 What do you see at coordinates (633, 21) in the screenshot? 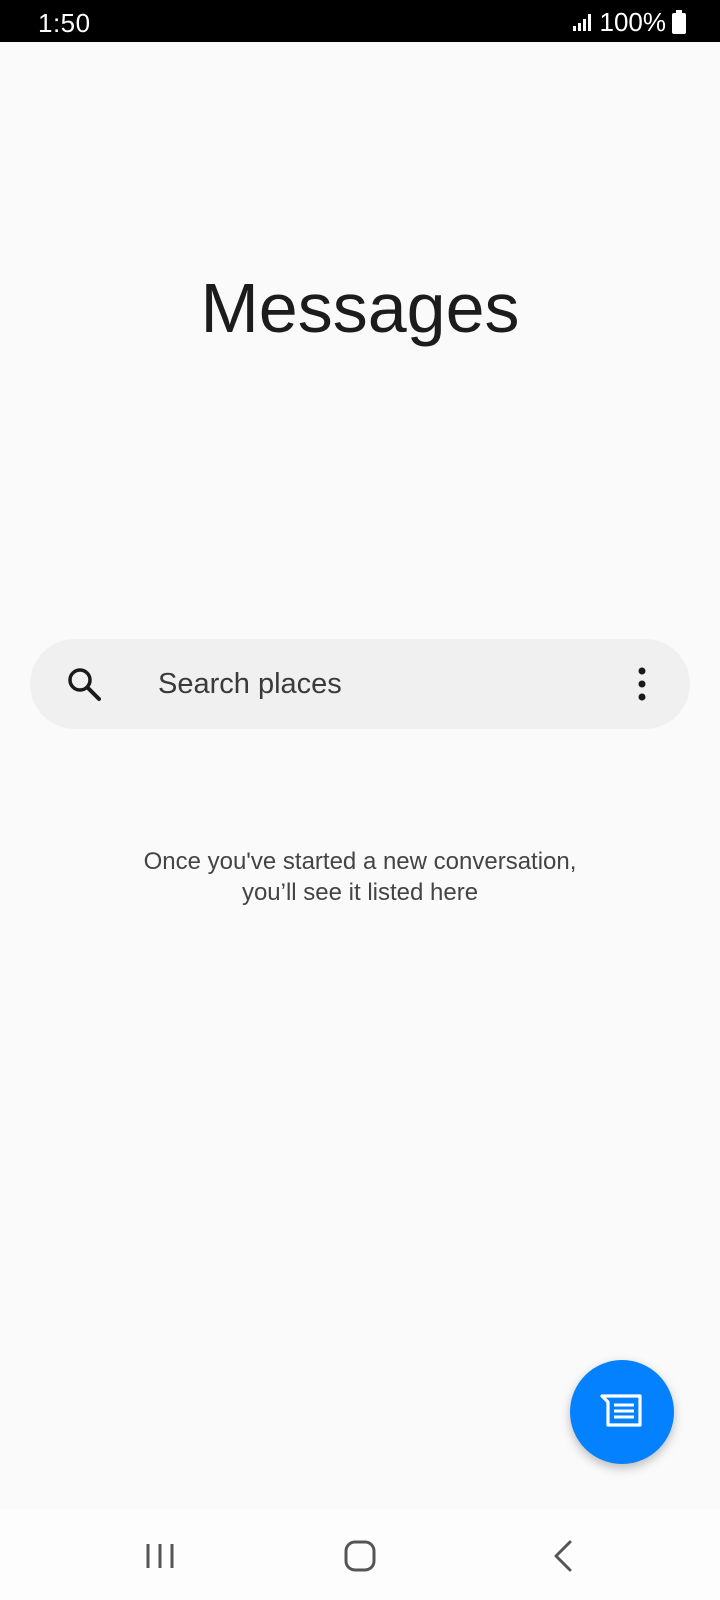
I see `battery-percentage: 100%` at bounding box center [633, 21].